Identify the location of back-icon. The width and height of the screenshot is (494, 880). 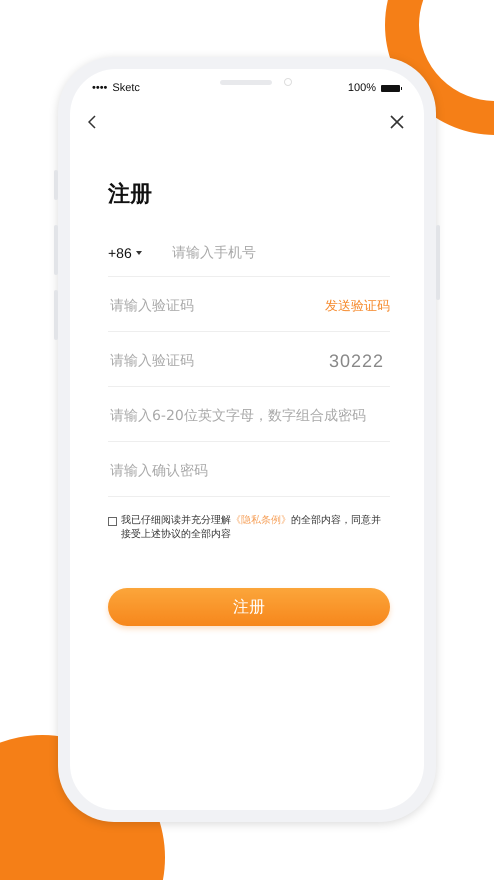
(92, 122).